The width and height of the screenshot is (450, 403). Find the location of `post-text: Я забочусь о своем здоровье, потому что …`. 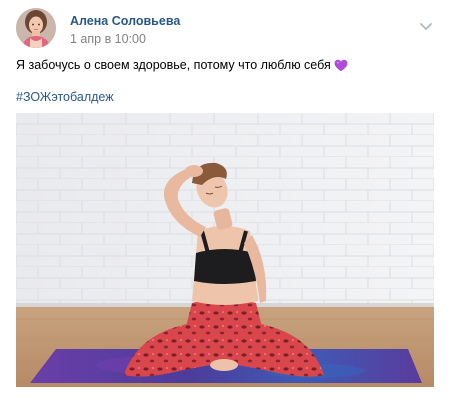

post-text: Я забочусь о своем здоровье, потому что … is located at coordinates (226, 66).